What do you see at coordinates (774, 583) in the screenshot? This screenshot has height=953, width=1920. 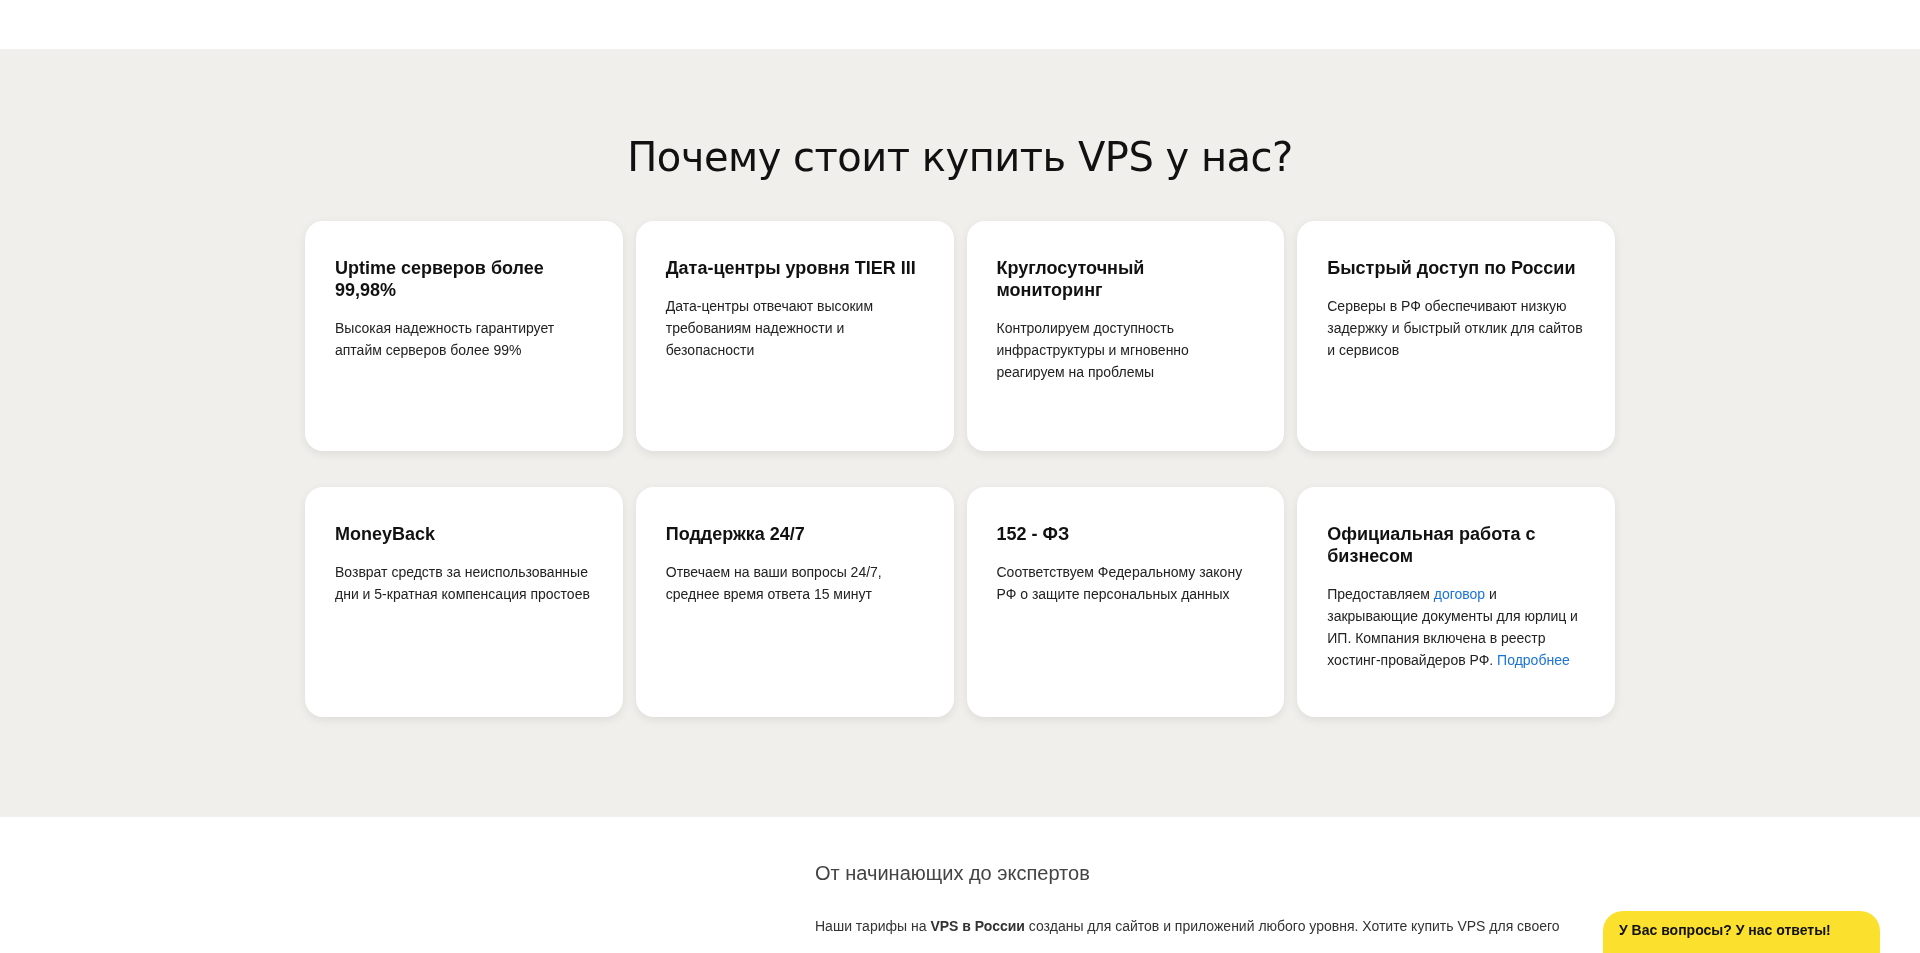 I see `card-text: Отвечаем на ваши вопросы 24/7, среднее время ответа 15 минут` at bounding box center [774, 583].